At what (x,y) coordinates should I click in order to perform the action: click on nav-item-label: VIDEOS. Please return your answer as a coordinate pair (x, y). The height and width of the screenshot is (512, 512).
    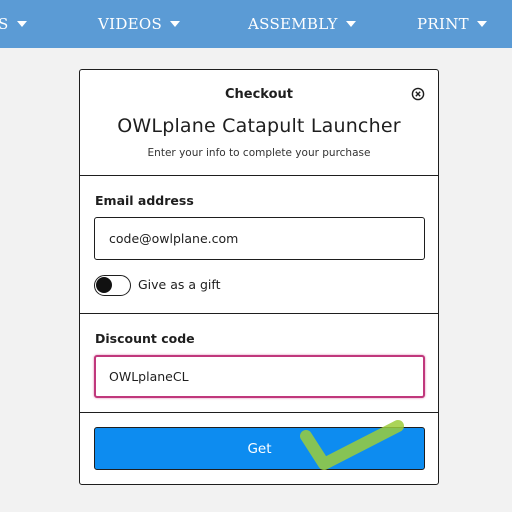
    Looking at the image, I should click on (130, 24).